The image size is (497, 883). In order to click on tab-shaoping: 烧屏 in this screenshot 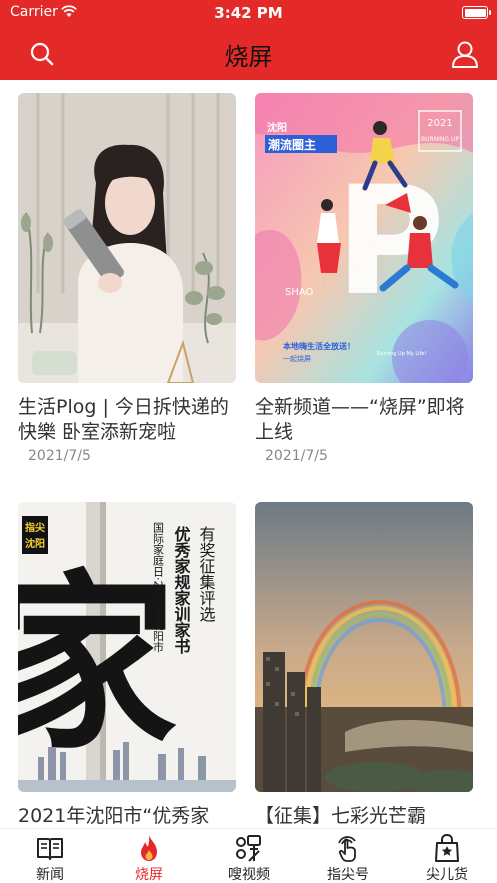, I will do `click(149, 856)`.